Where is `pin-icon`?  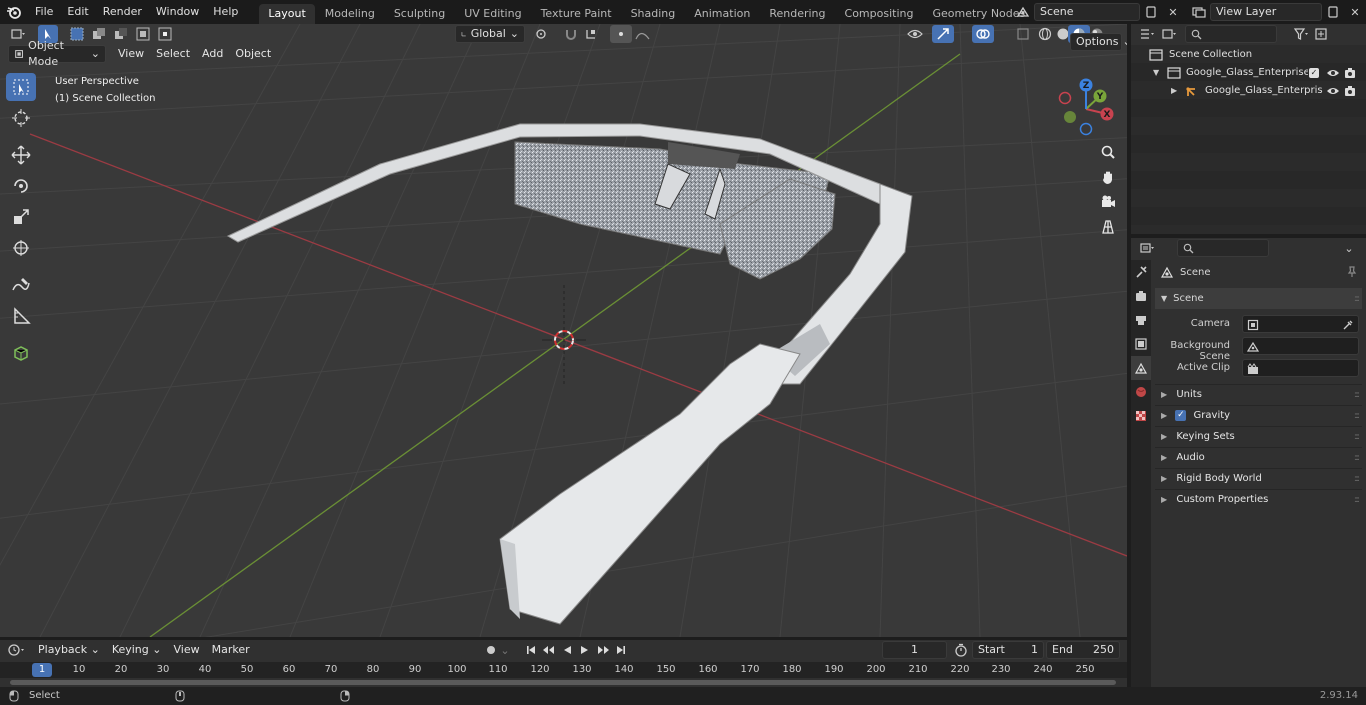
pin-icon is located at coordinates (1352, 272).